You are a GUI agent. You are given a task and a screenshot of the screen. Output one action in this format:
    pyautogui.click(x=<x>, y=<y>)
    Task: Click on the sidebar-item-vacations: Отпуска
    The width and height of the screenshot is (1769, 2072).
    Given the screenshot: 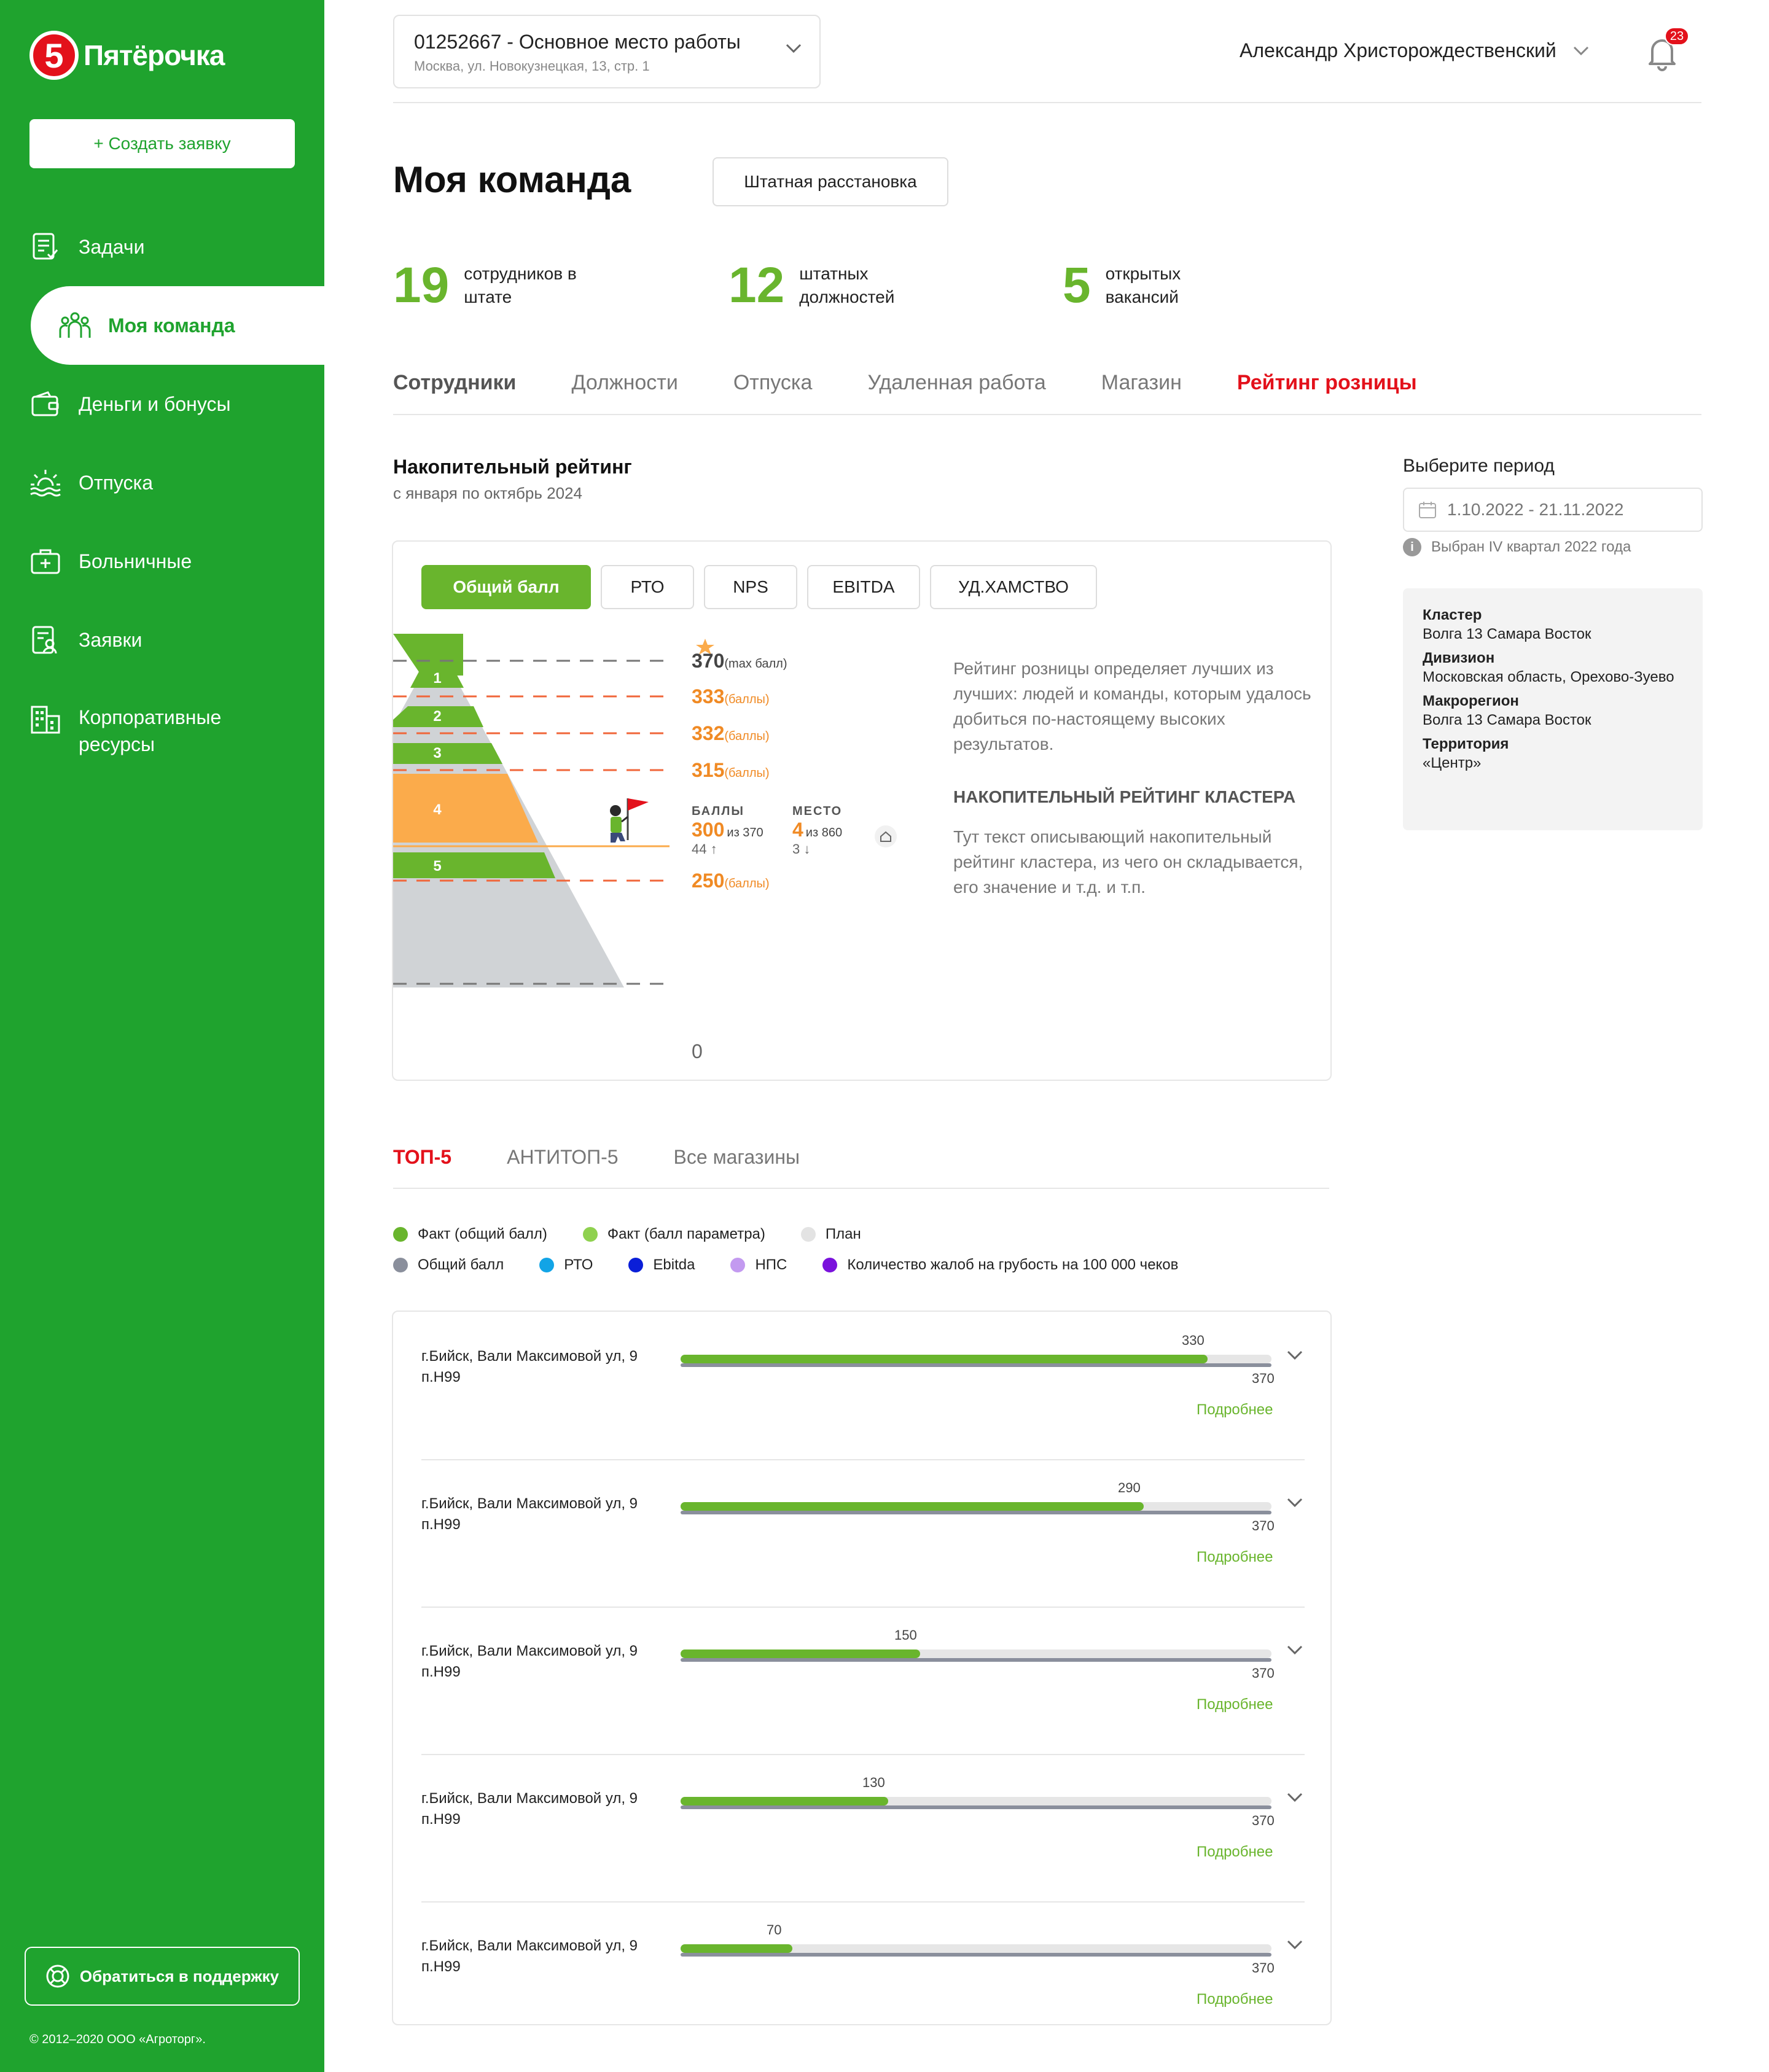 What is the action you would take?
    pyautogui.click(x=176, y=483)
    